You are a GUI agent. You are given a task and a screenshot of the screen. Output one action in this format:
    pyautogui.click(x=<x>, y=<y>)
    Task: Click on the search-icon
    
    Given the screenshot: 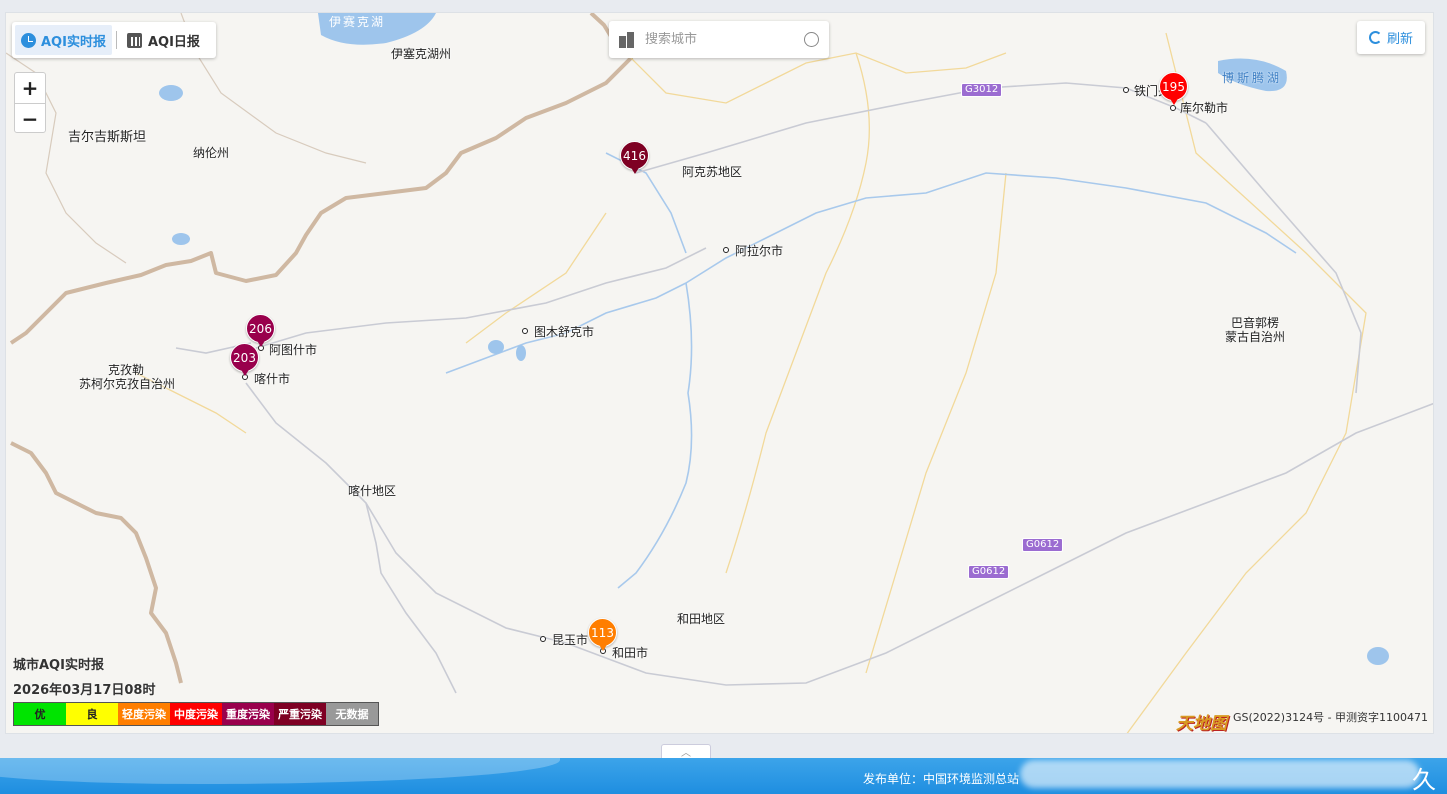 What is the action you would take?
    pyautogui.click(x=811, y=39)
    